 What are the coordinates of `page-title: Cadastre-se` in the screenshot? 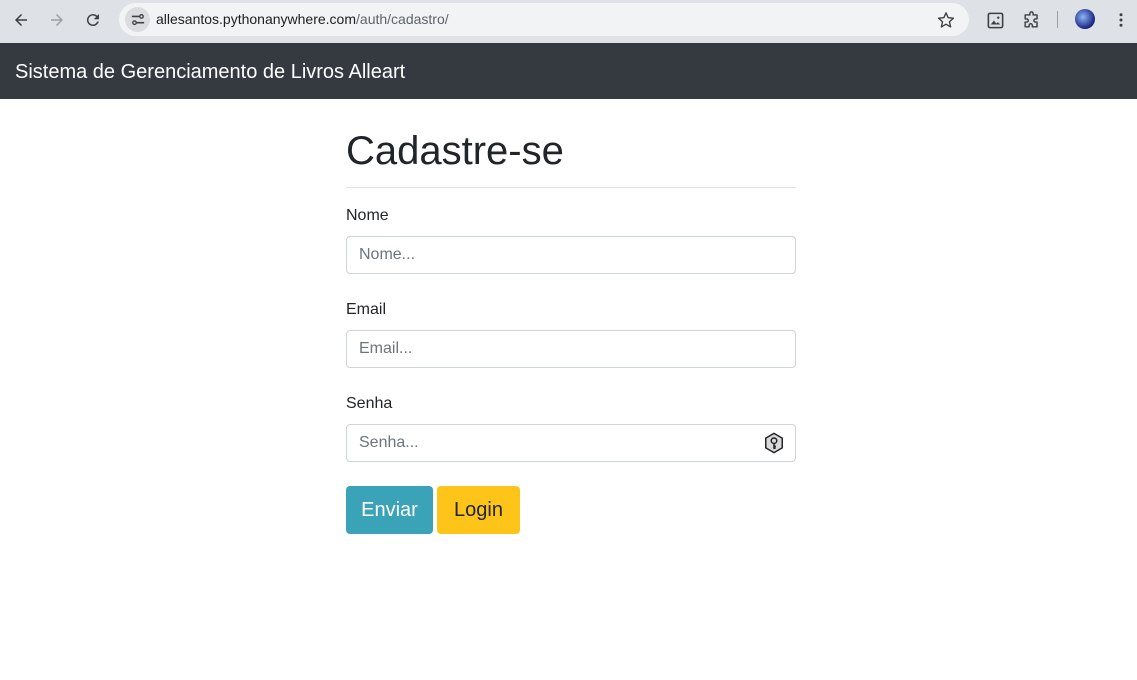 It's located at (455, 151).